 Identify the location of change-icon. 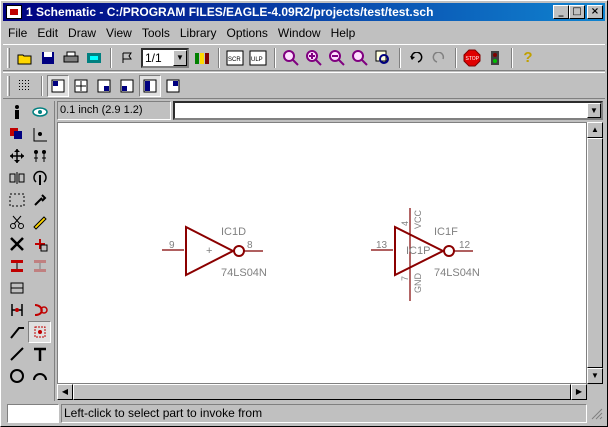
(39, 200).